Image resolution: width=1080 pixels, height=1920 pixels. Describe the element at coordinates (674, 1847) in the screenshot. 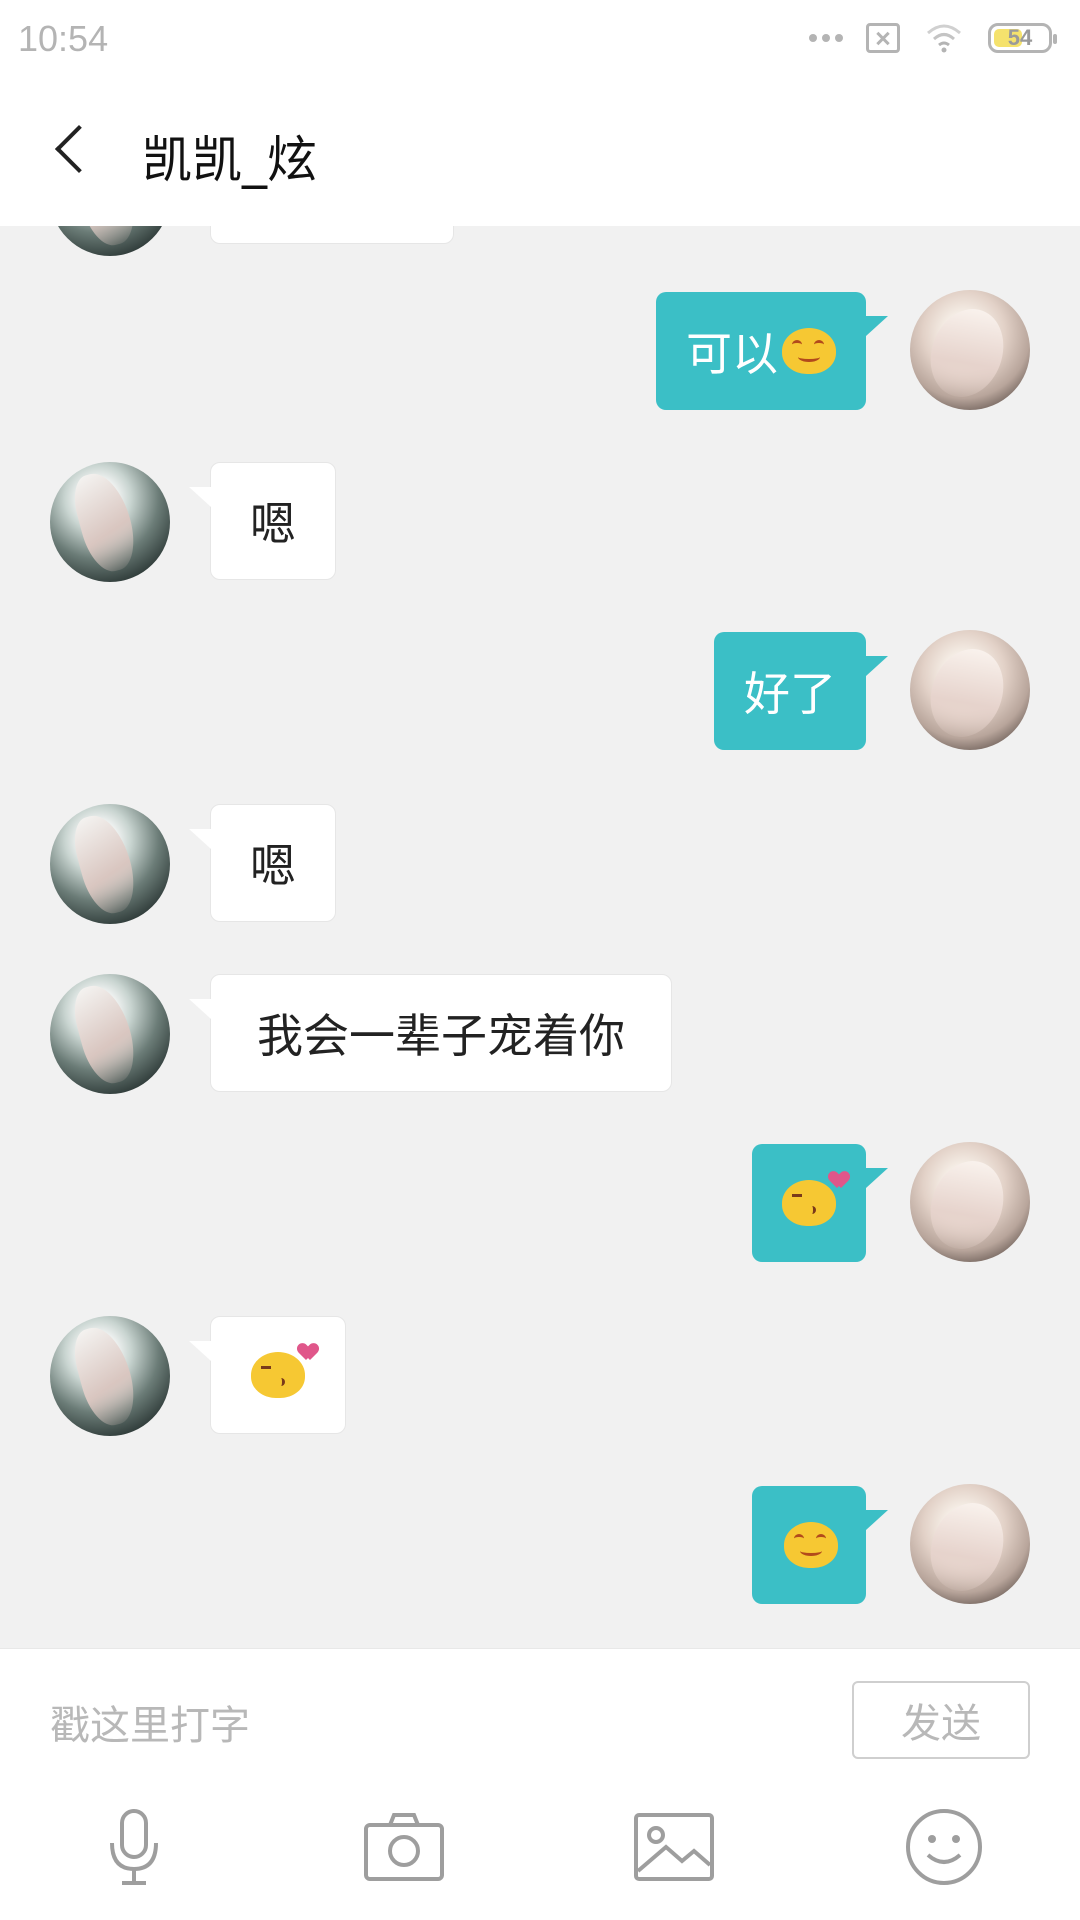

I see `image-icon` at that location.